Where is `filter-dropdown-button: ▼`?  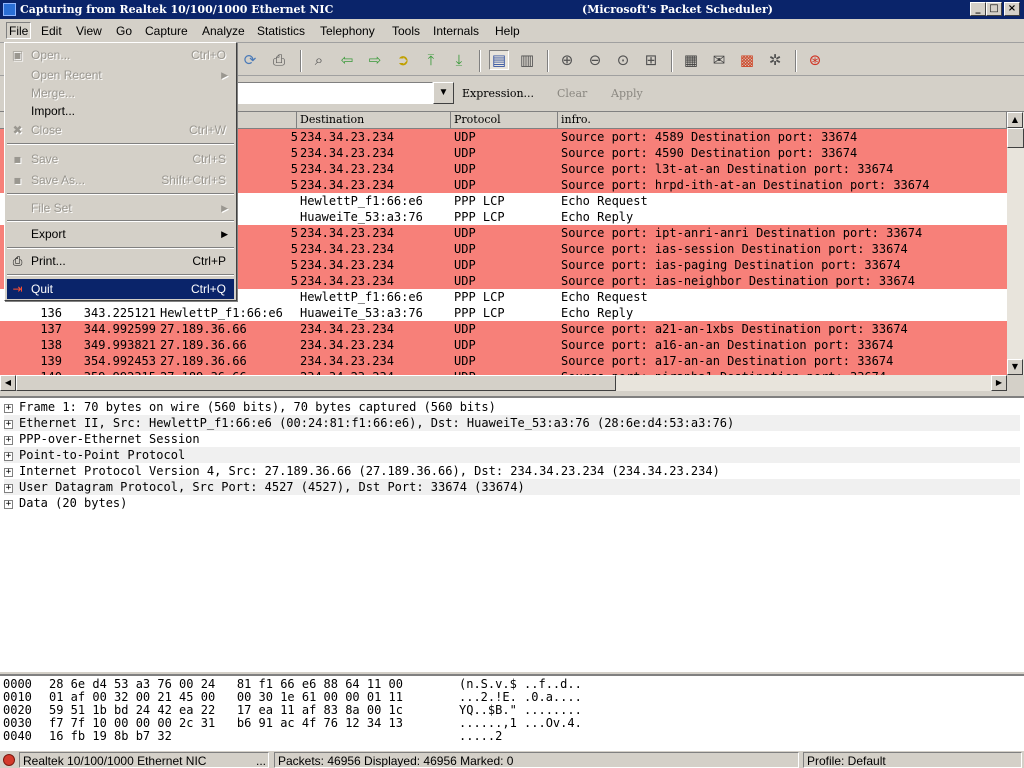 filter-dropdown-button: ▼ is located at coordinates (443, 93).